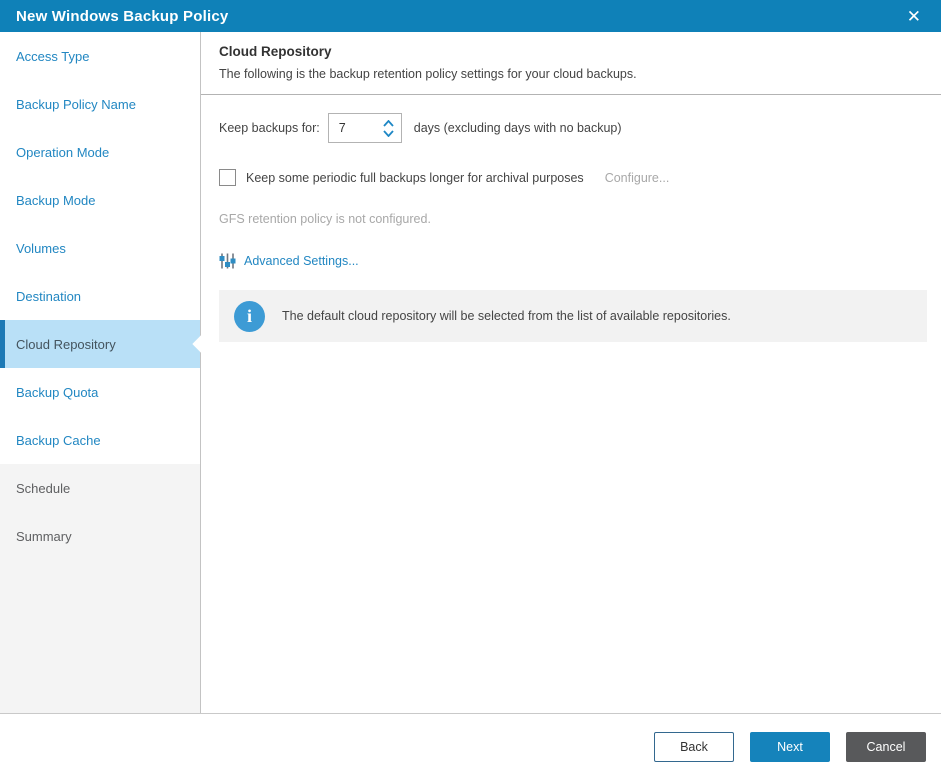 Image resolution: width=941 pixels, height=779 pixels. I want to click on sidebar-item-destination: Destination, so click(100, 296).